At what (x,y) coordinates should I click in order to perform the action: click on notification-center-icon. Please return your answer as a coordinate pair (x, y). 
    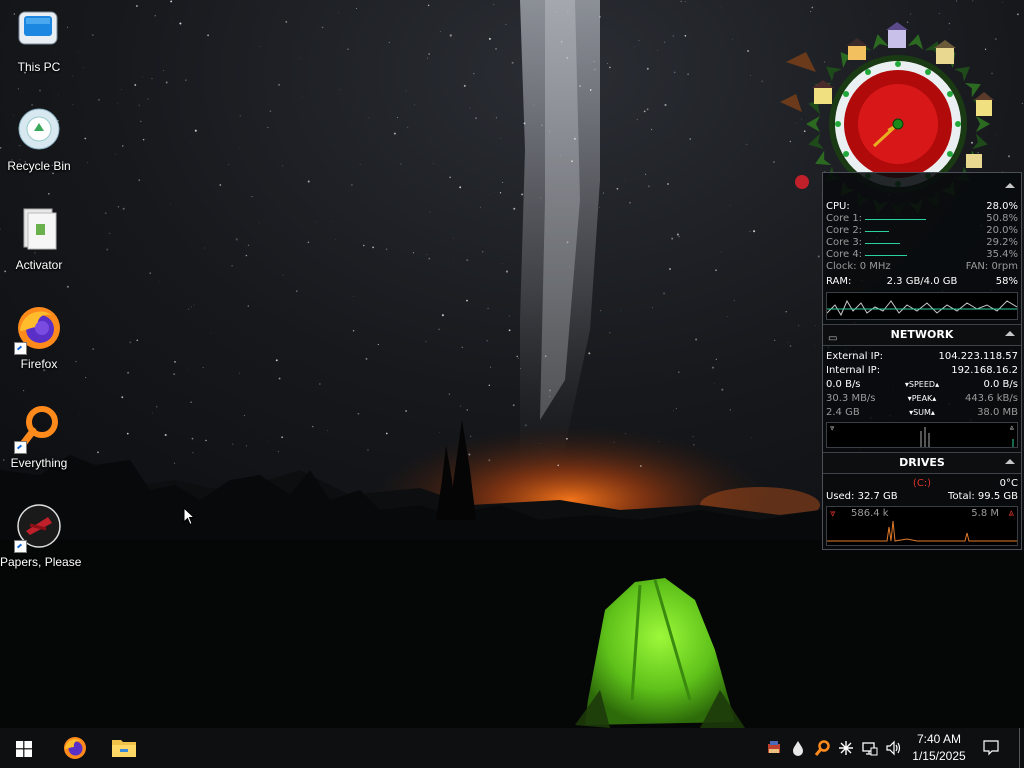
    Looking at the image, I should click on (991, 748).